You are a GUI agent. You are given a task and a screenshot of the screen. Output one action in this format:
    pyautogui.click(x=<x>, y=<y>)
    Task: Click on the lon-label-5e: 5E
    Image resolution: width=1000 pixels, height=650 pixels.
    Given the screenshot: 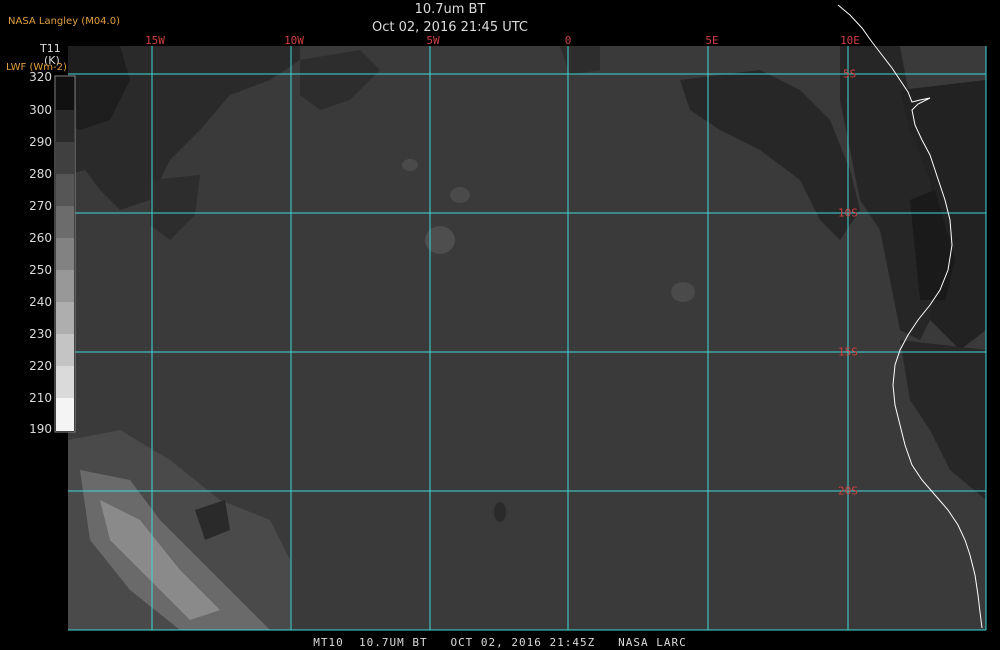 What is the action you would take?
    pyautogui.click(x=712, y=40)
    